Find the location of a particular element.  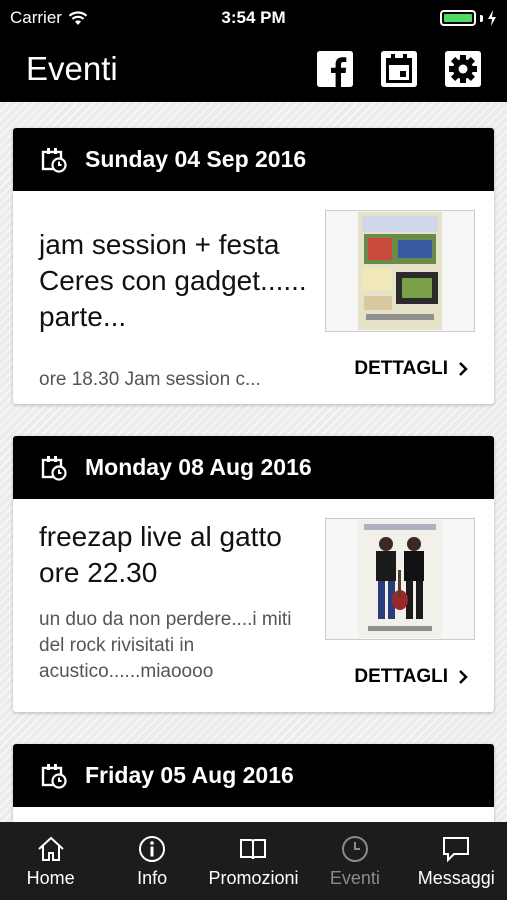

tab-label: Promozioni is located at coordinates (253, 877).